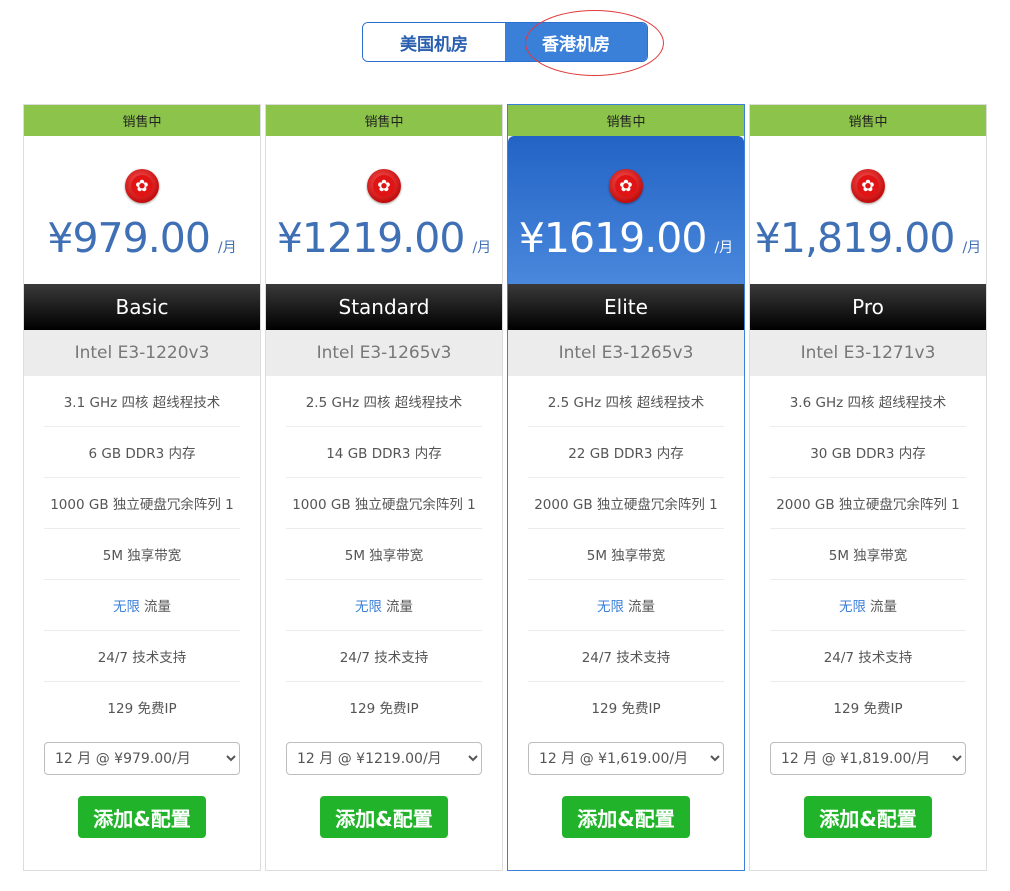 The image size is (1010, 891). I want to click on plan-header: ✿ ¥1219.00/月, so click(384, 210).